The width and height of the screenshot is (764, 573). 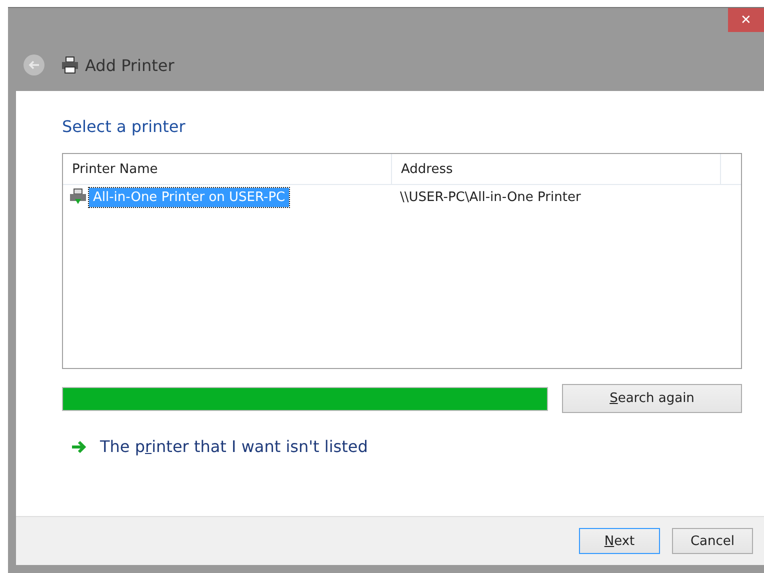 I want to click on arrow-icon, so click(x=79, y=446).